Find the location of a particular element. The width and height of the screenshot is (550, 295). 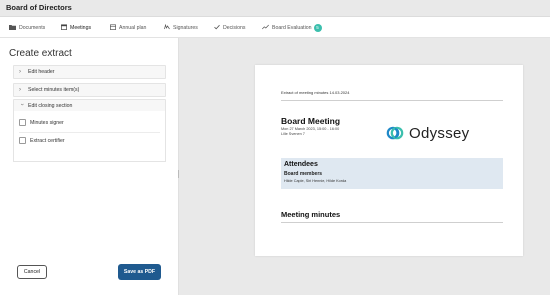

section-label: Edit closing section is located at coordinates (50, 105).